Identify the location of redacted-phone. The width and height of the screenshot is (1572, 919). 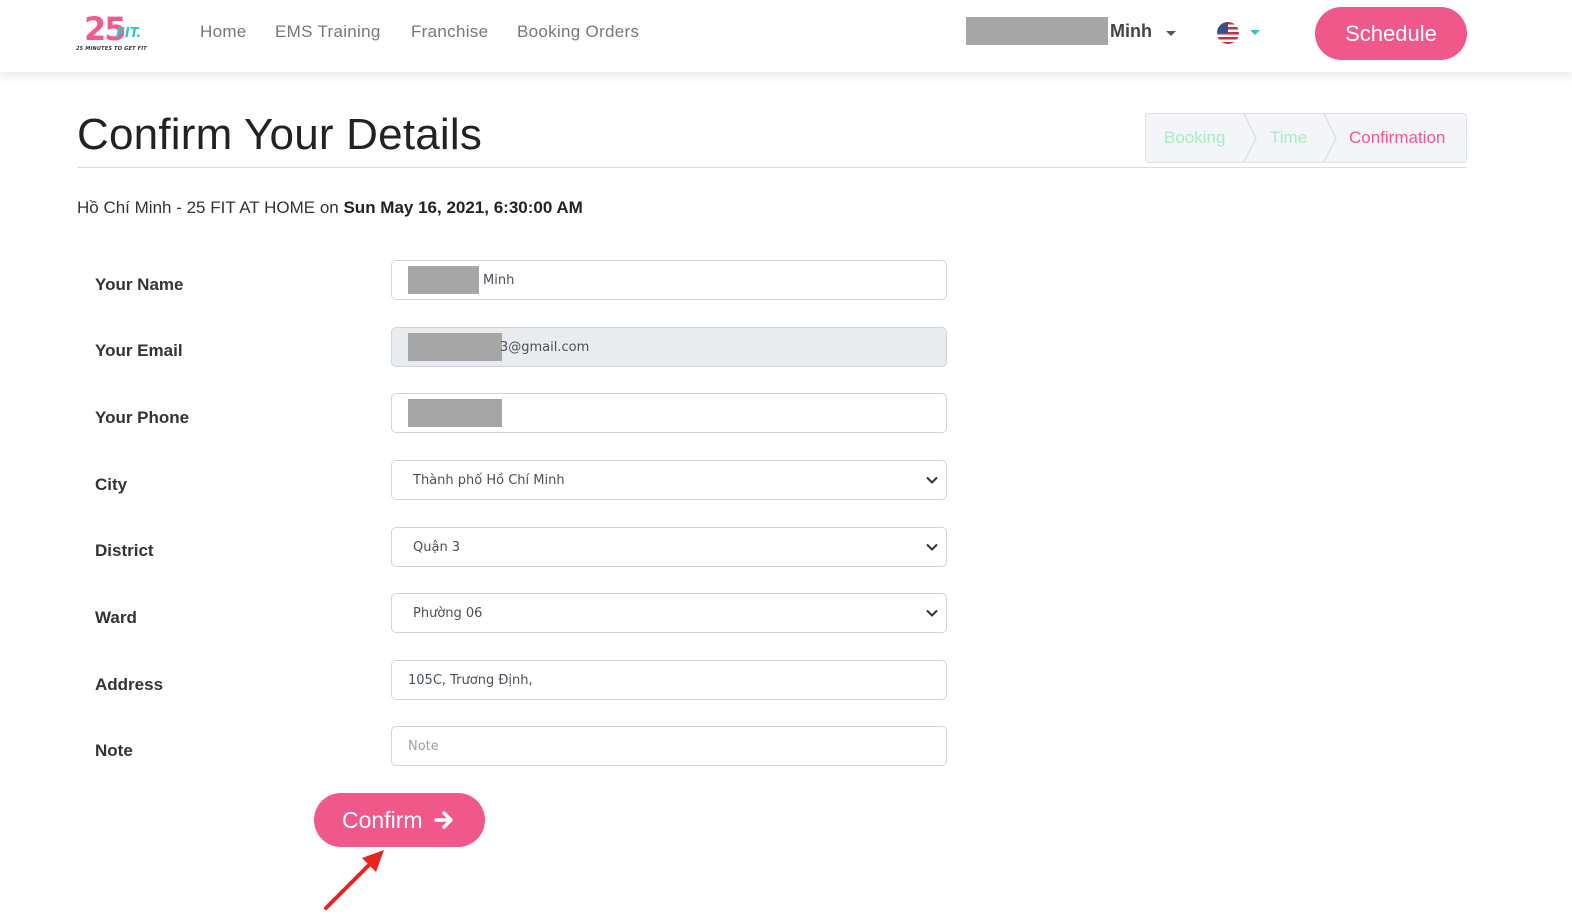
(455, 413).